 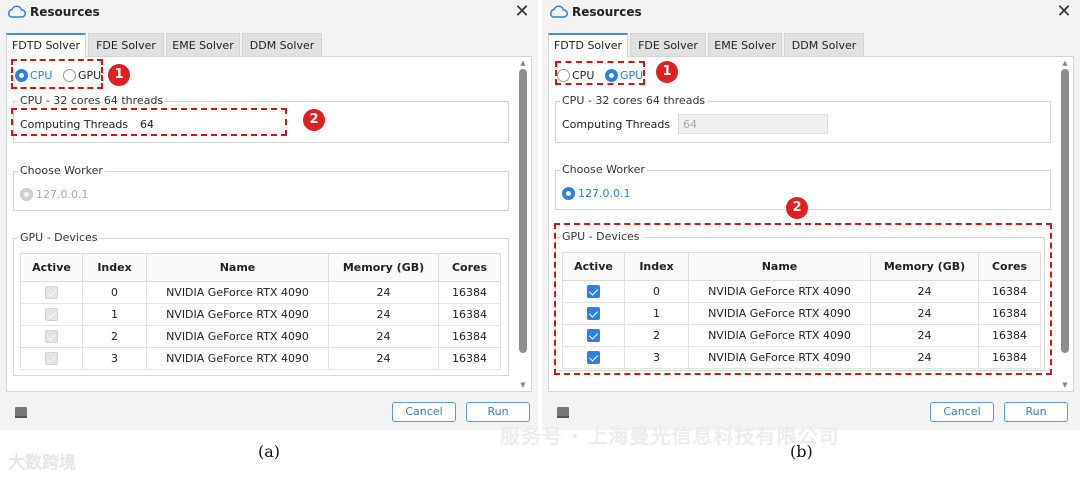 I want to click on computing-threads-label: Computing Threads, so click(x=616, y=124).